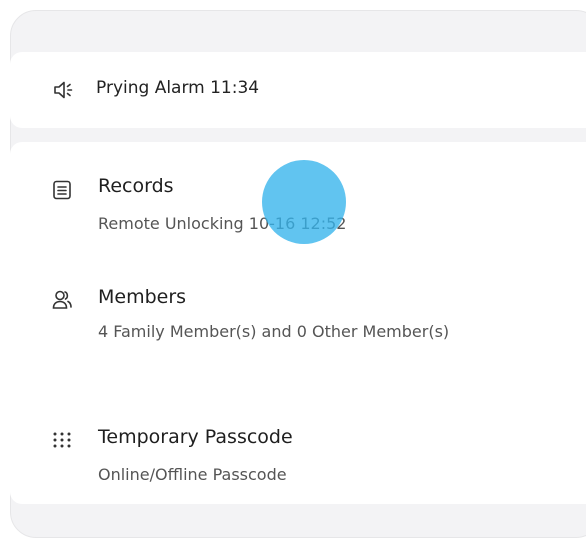 The height and width of the screenshot is (539, 586). I want to click on document-list-icon, so click(62, 190).